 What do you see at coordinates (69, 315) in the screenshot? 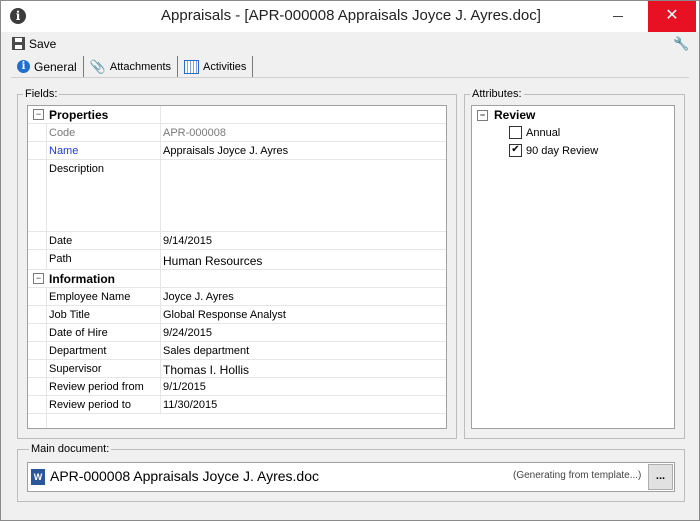
I see `field-label: Job Title` at bounding box center [69, 315].